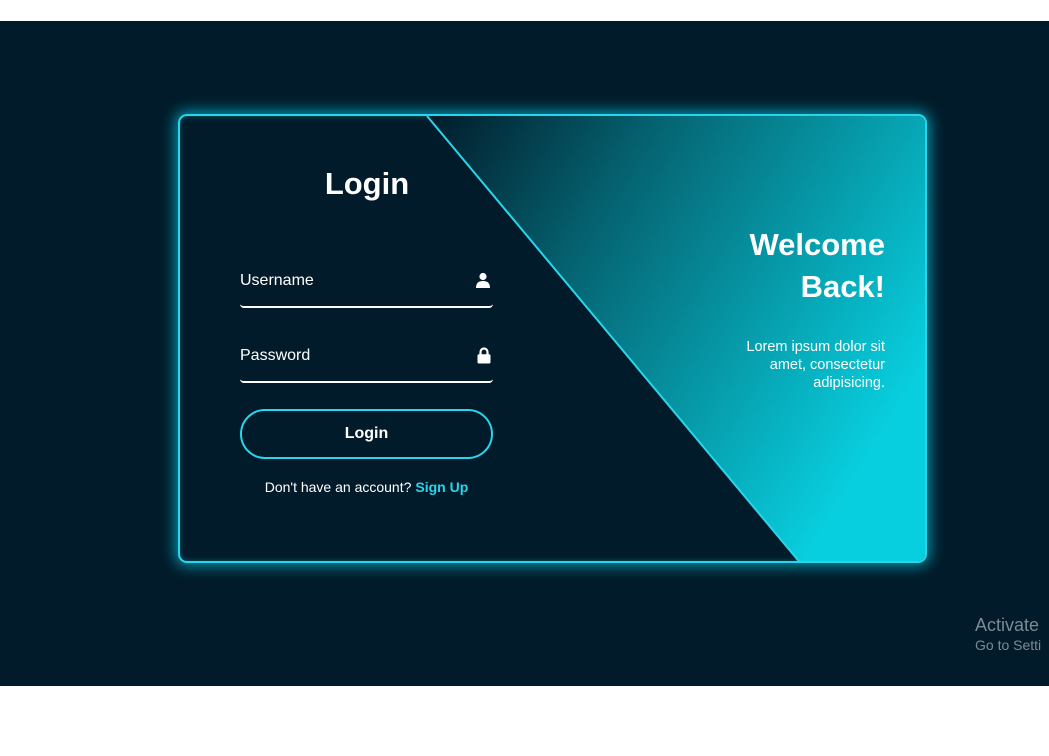 This screenshot has width=1049, height=756. I want to click on signup-prompt-text: Don't have an account?, so click(338, 487).